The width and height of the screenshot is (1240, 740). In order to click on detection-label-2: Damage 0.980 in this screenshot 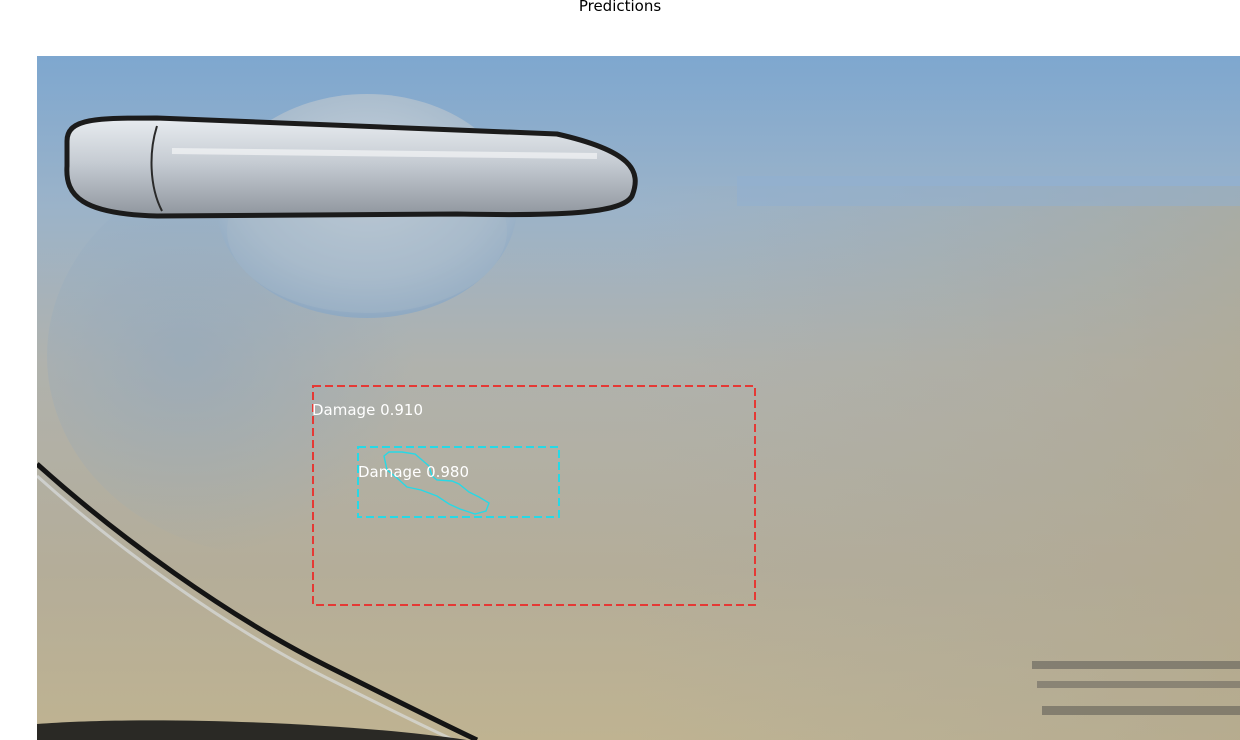, I will do `click(414, 472)`.